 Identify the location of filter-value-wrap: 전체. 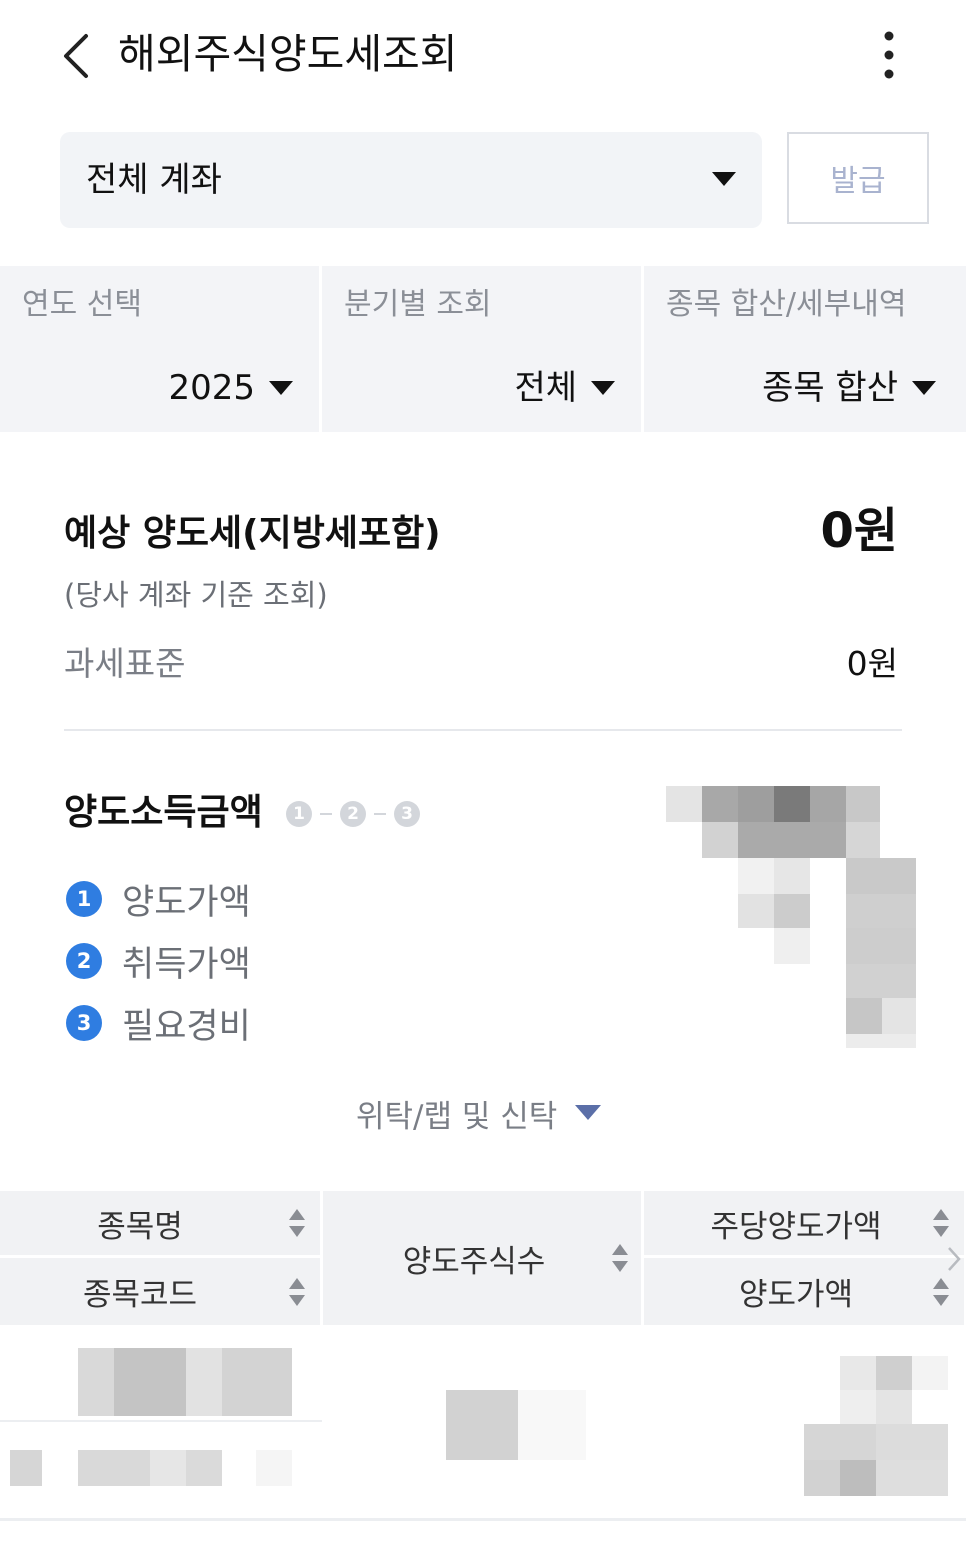
(564, 388).